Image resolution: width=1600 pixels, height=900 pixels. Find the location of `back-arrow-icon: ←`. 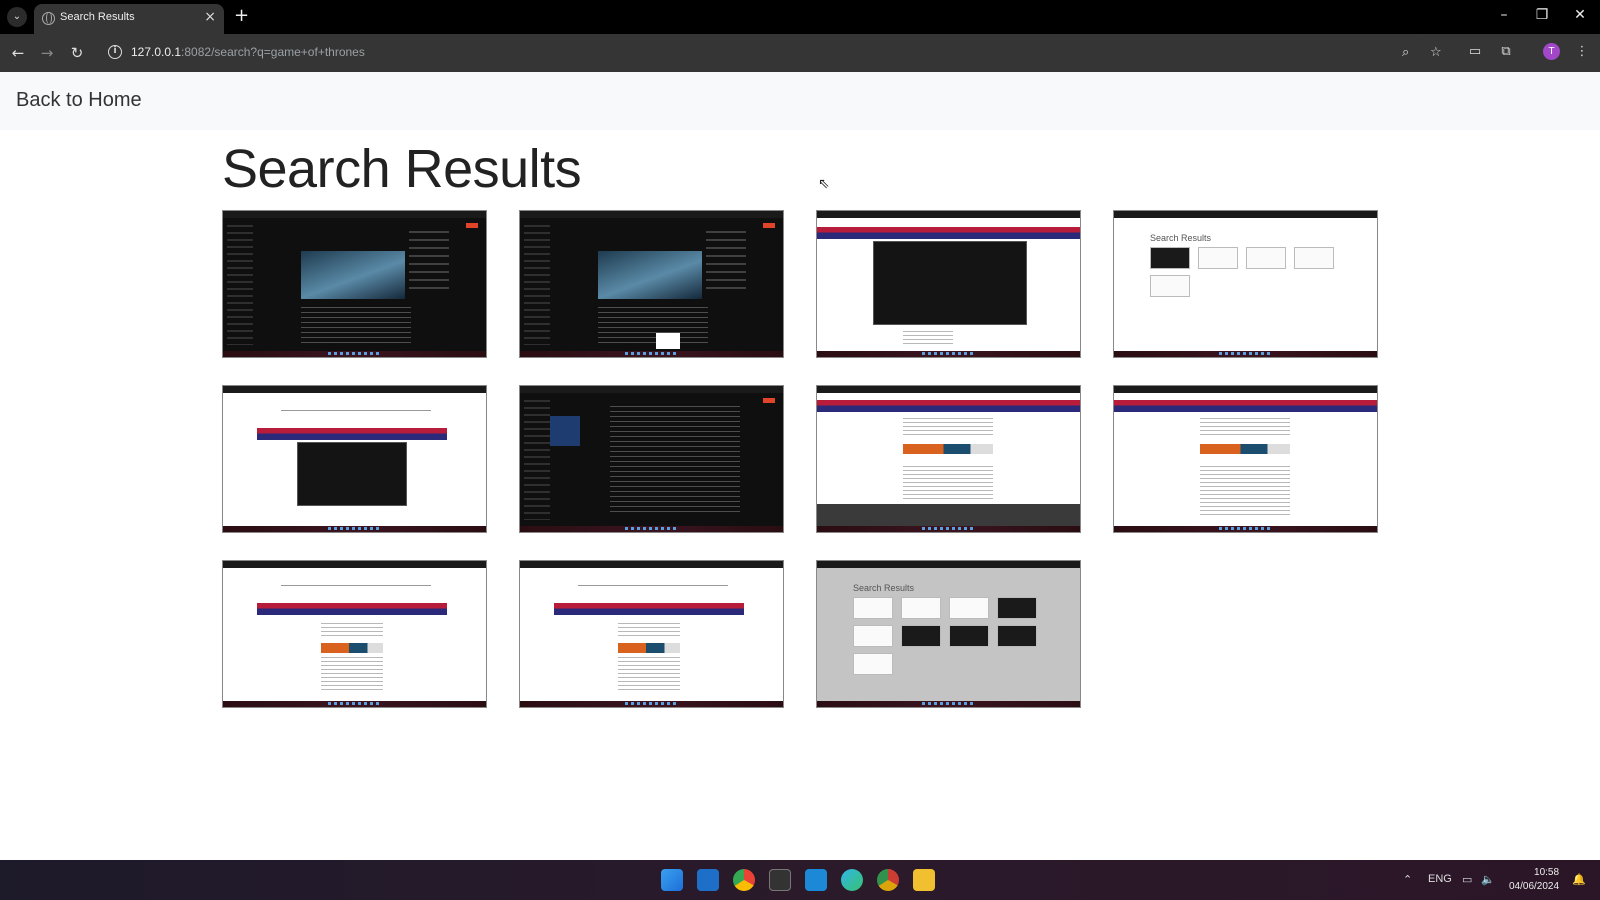

back-arrow-icon: ← is located at coordinates (18, 53).